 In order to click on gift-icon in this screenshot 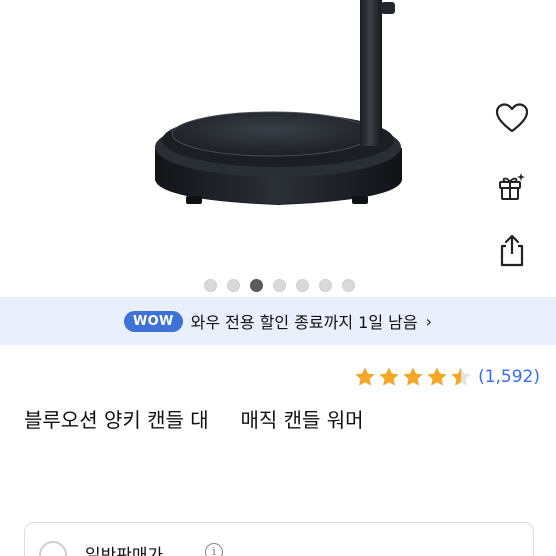, I will do `click(512, 186)`.